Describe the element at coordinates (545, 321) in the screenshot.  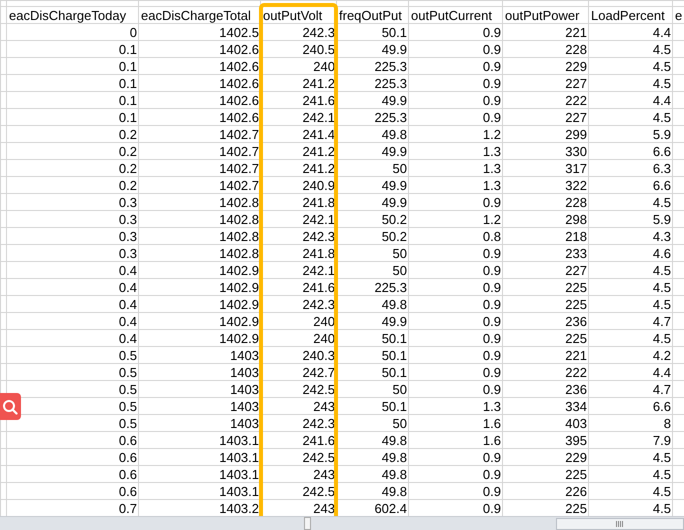
I see `table-cell: 236` at that location.